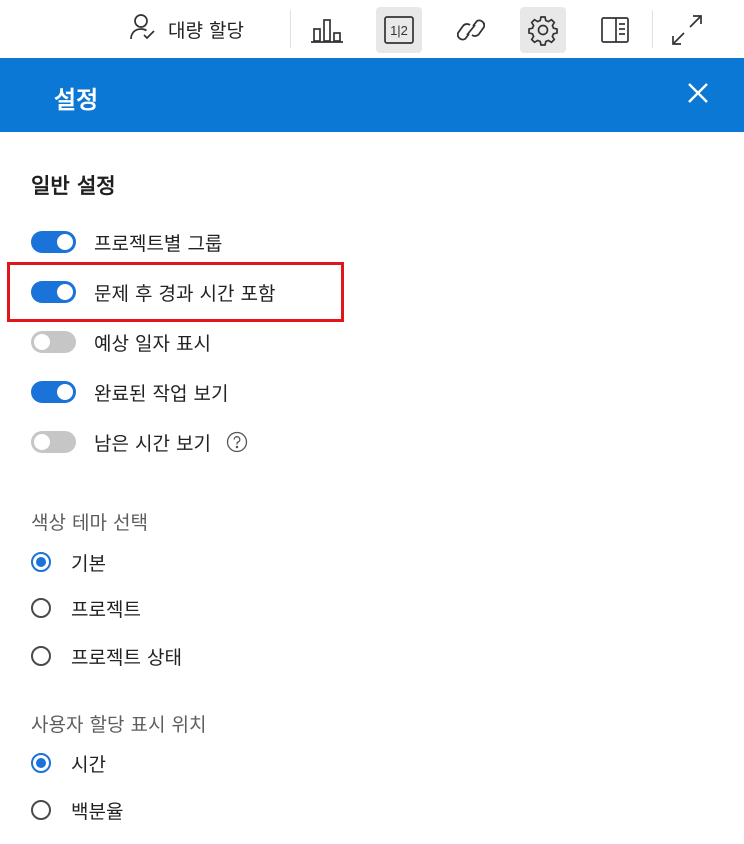 This screenshot has height=844, width=744. I want to click on bulk-assign-label: 대량 할당, so click(206, 30).